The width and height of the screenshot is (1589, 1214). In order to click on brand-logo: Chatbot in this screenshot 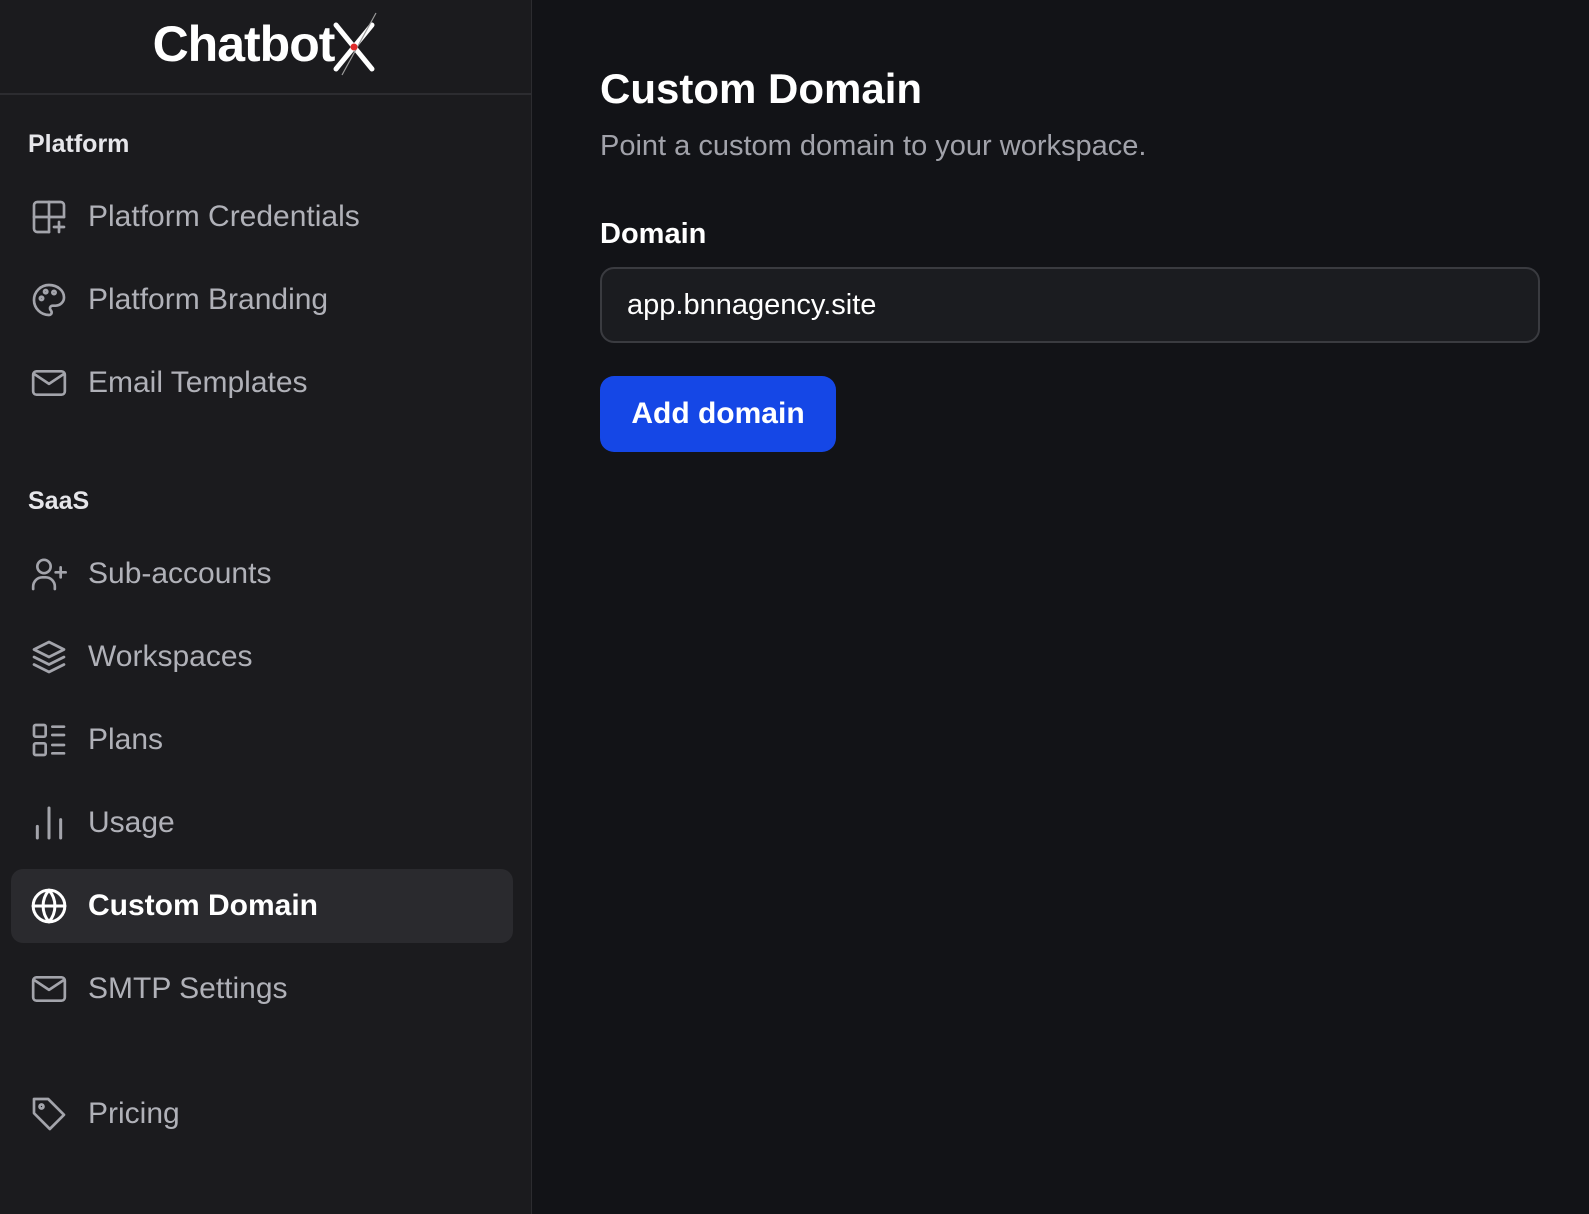, I will do `click(266, 44)`.